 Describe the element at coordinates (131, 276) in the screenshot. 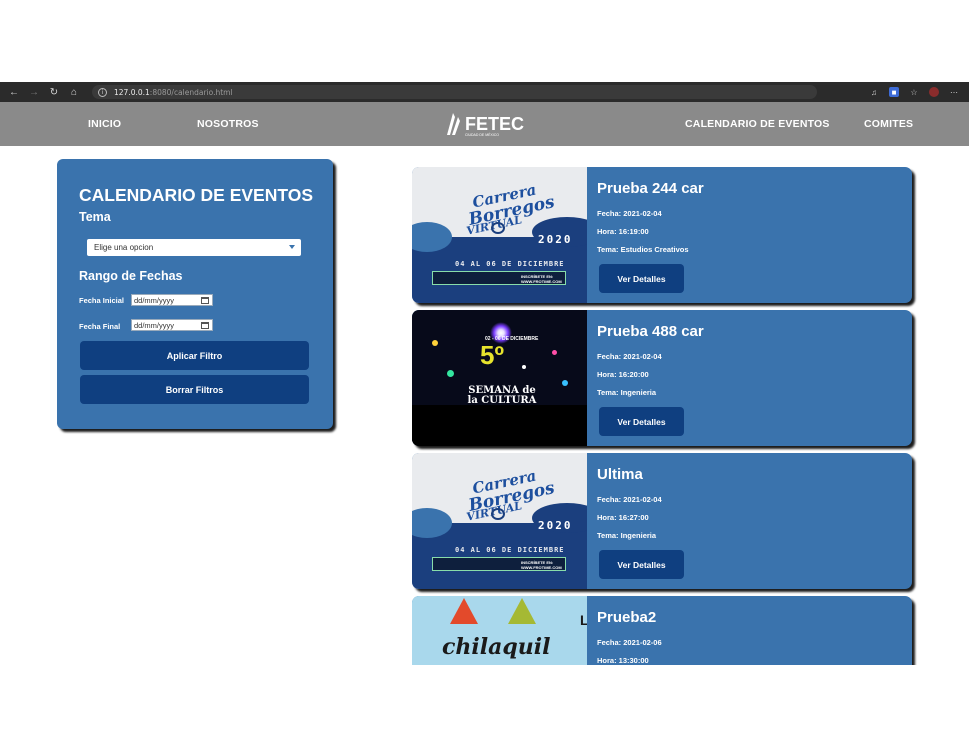

I see `rango-label: Rango de Fechas` at that location.